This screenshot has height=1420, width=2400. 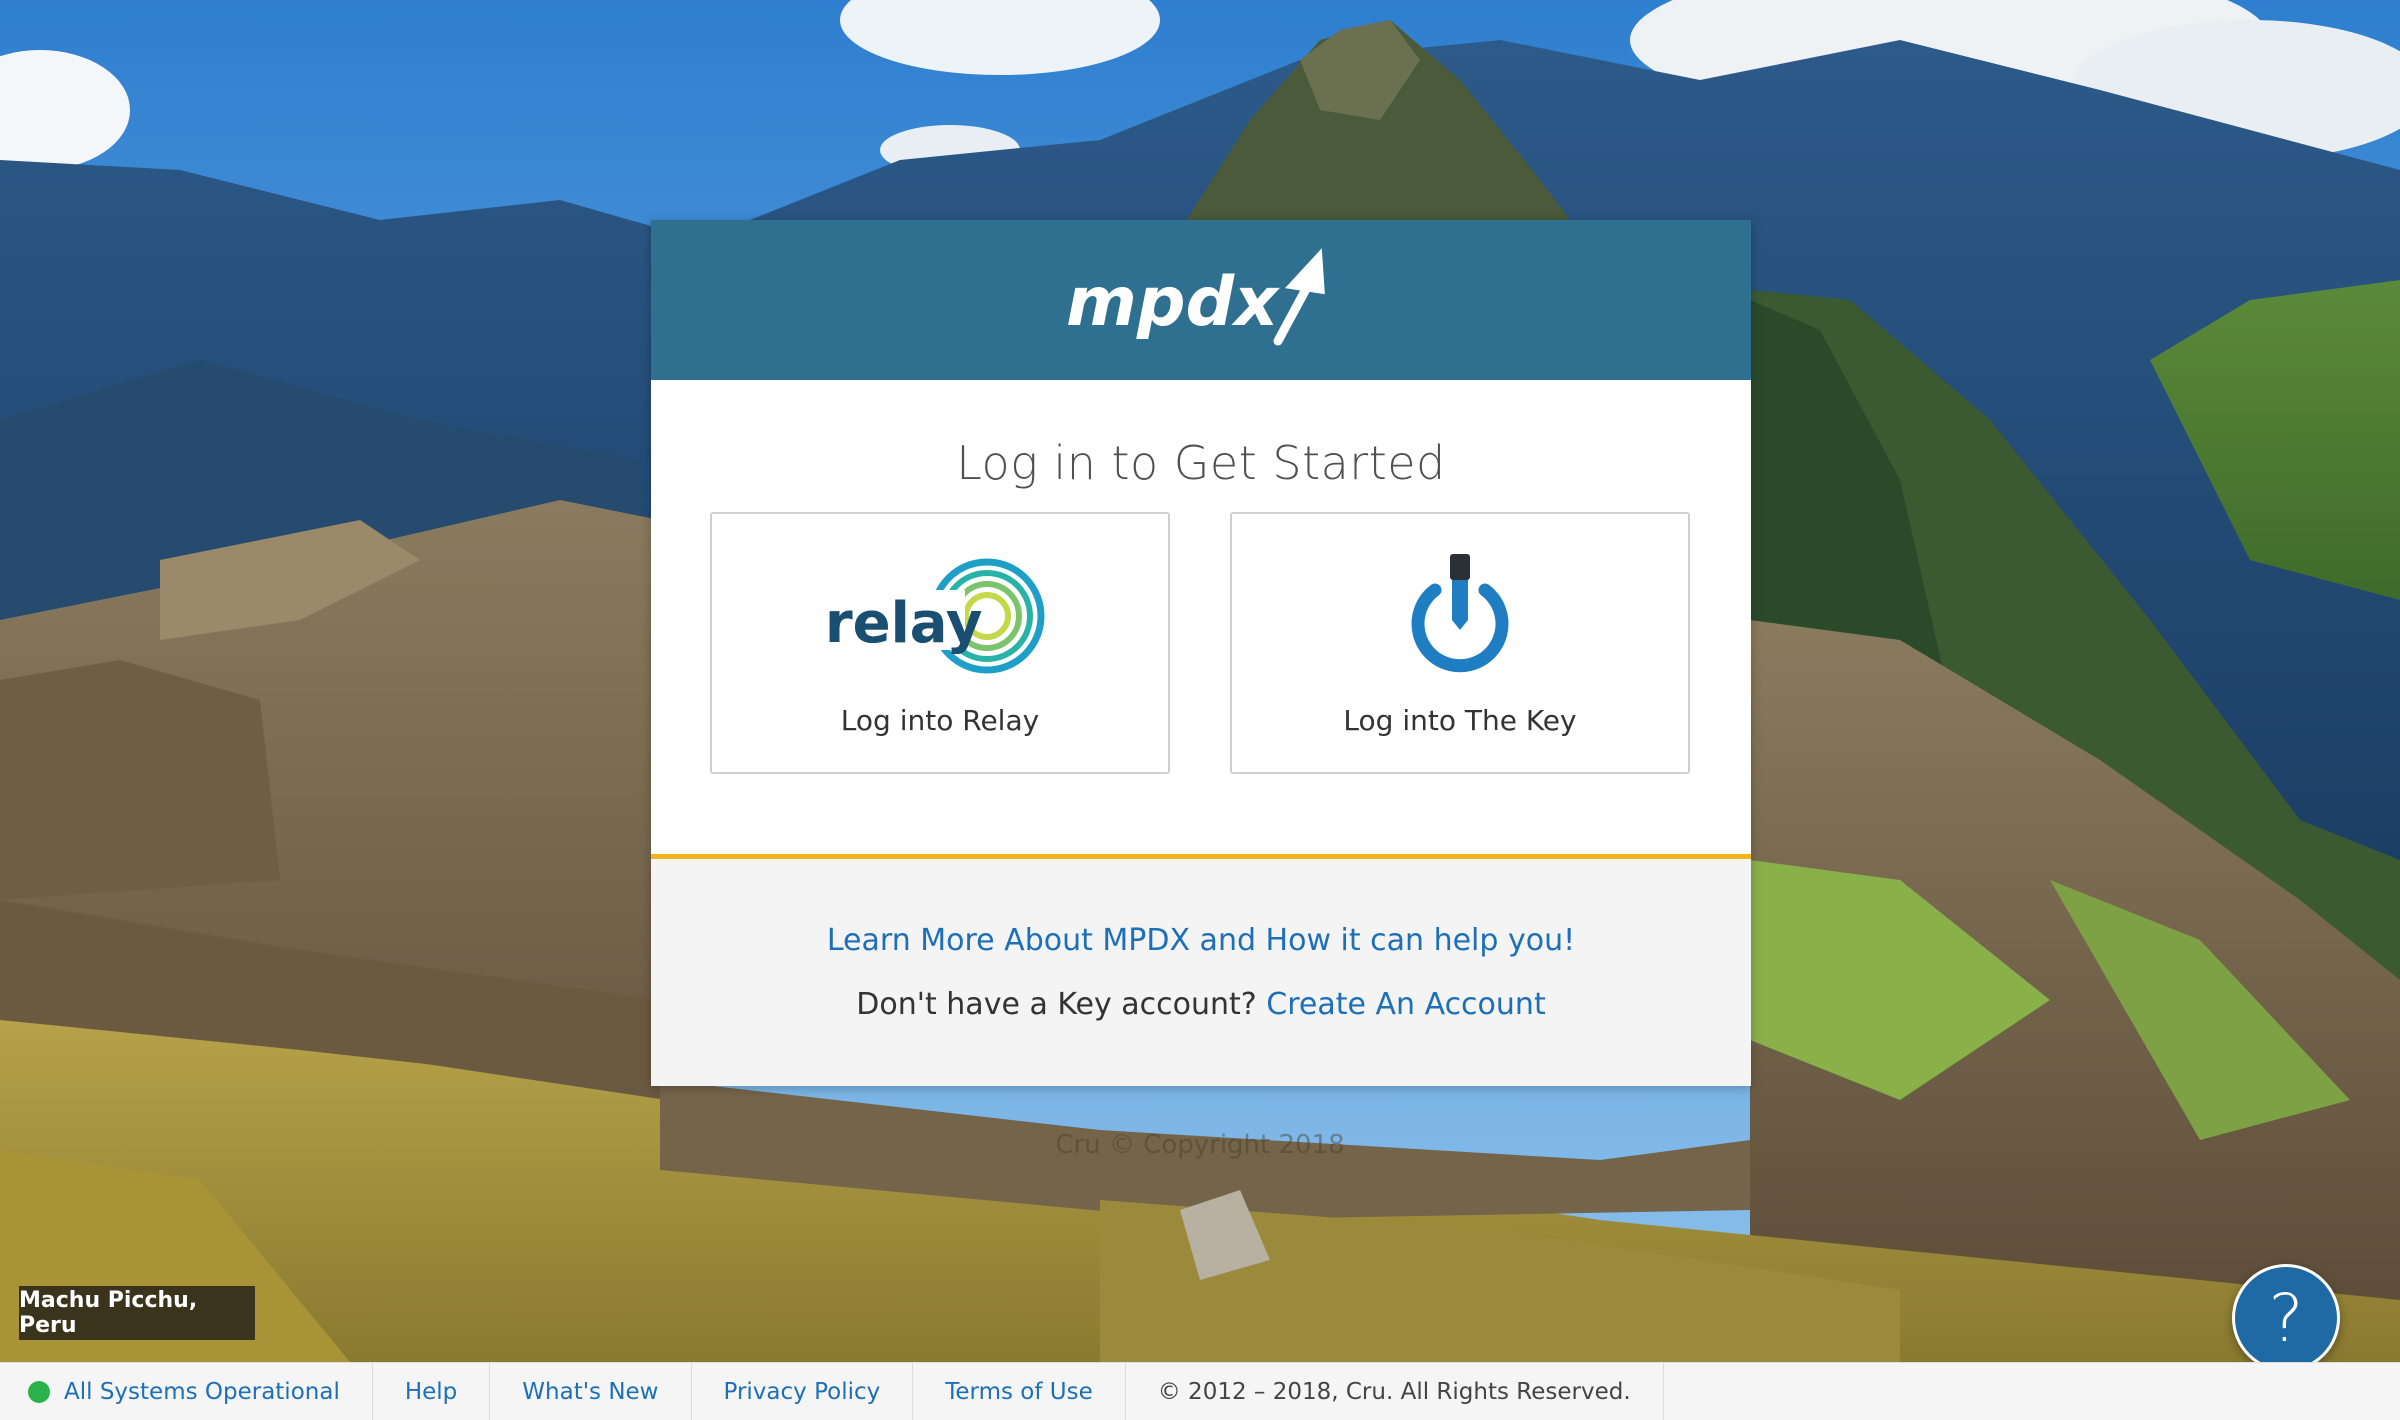 What do you see at coordinates (1173, 302) in the screenshot?
I see `svg-text: mpdx` at bounding box center [1173, 302].